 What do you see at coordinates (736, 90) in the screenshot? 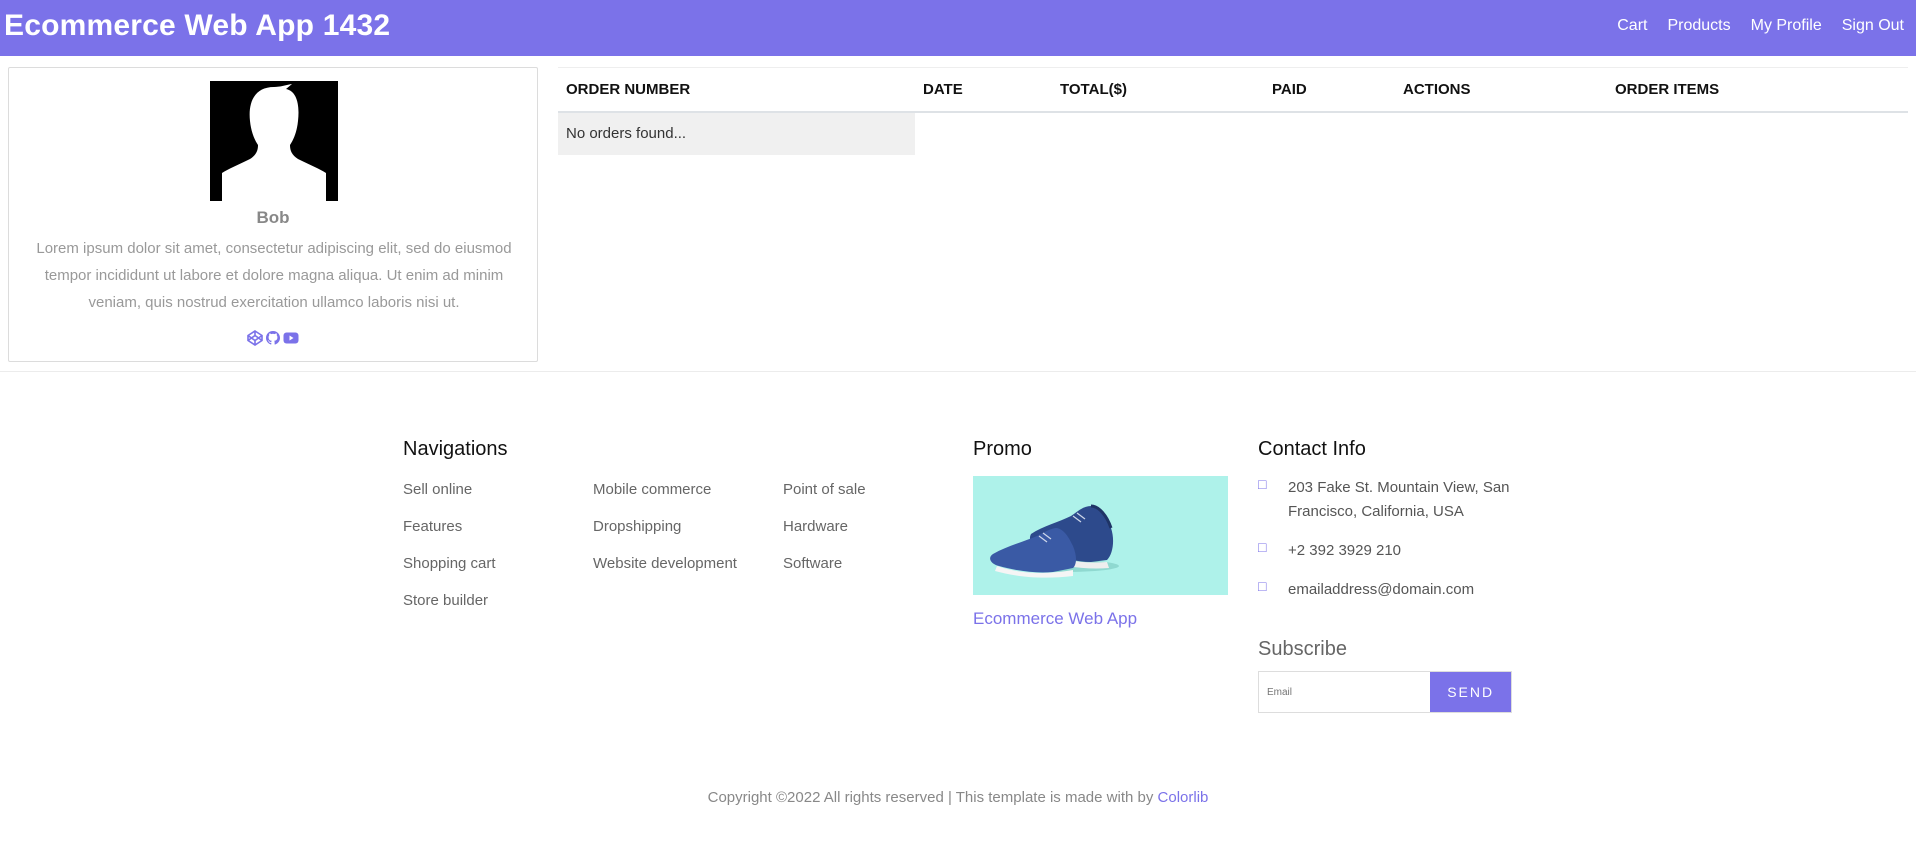
I see `col-order-number: ORDER NUMBER` at bounding box center [736, 90].